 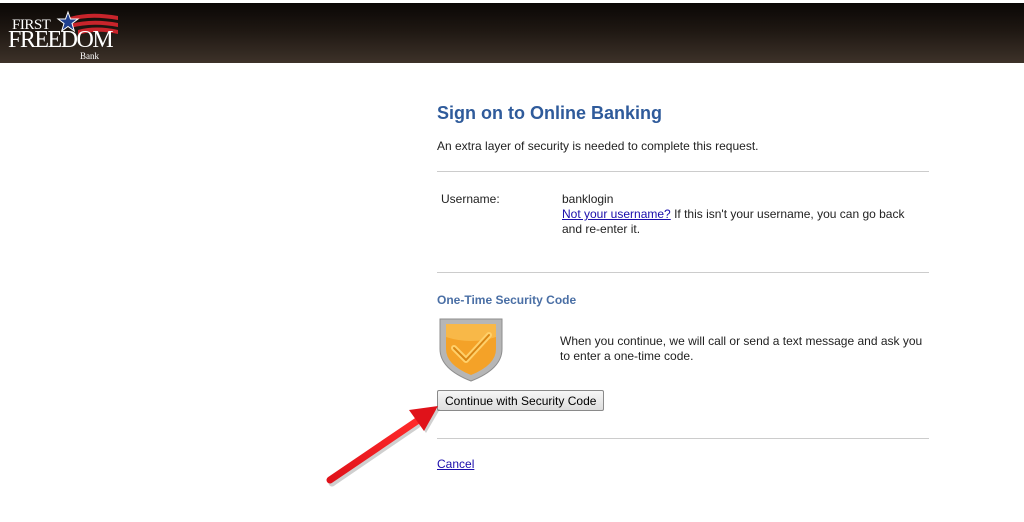 What do you see at coordinates (471, 349) in the screenshot?
I see `shield-check-icon` at bounding box center [471, 349].